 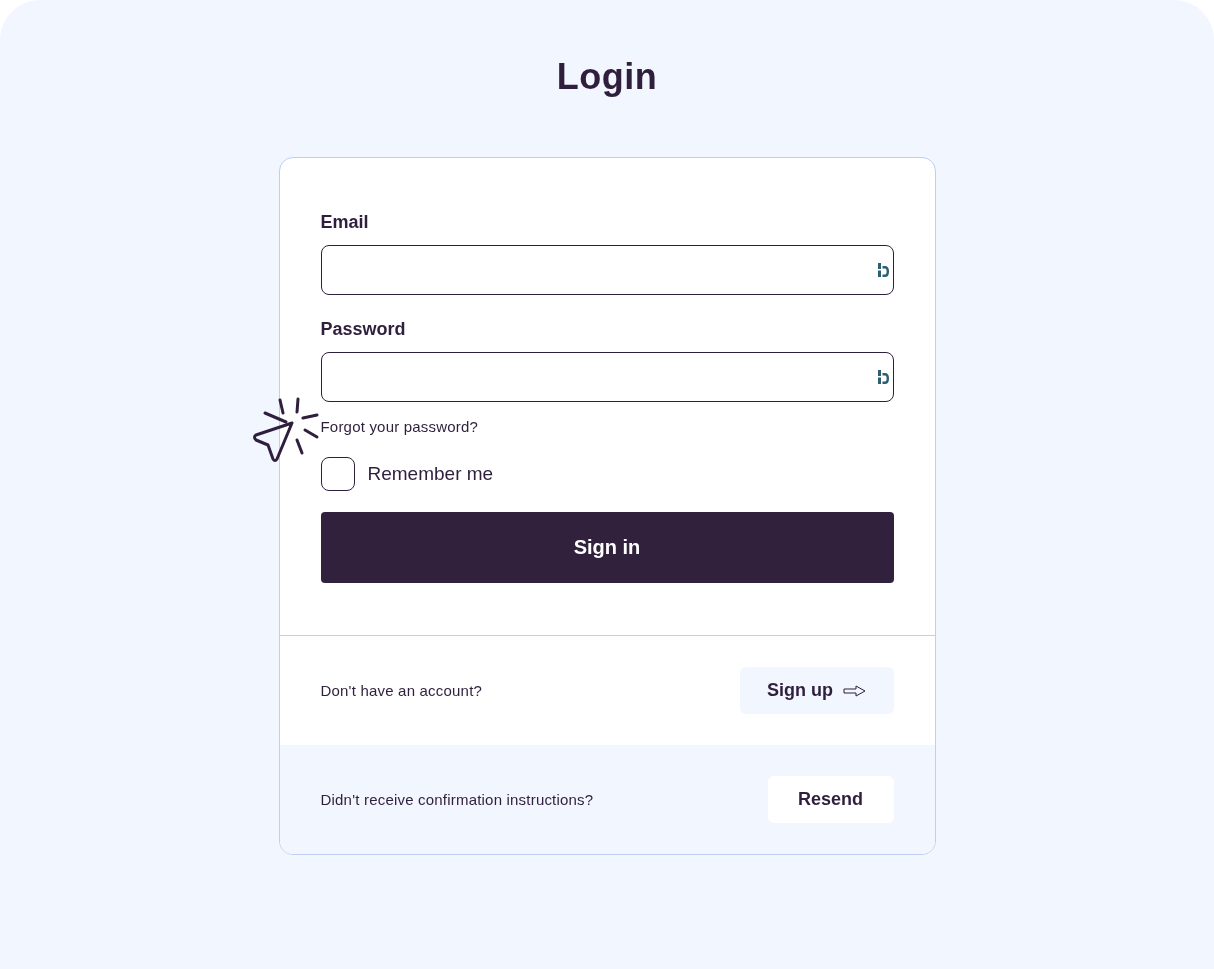 What do you see at coordinates (285, 430) in the screenshot?
I see `cursor-click-icon` at bounding box center [285, 430].